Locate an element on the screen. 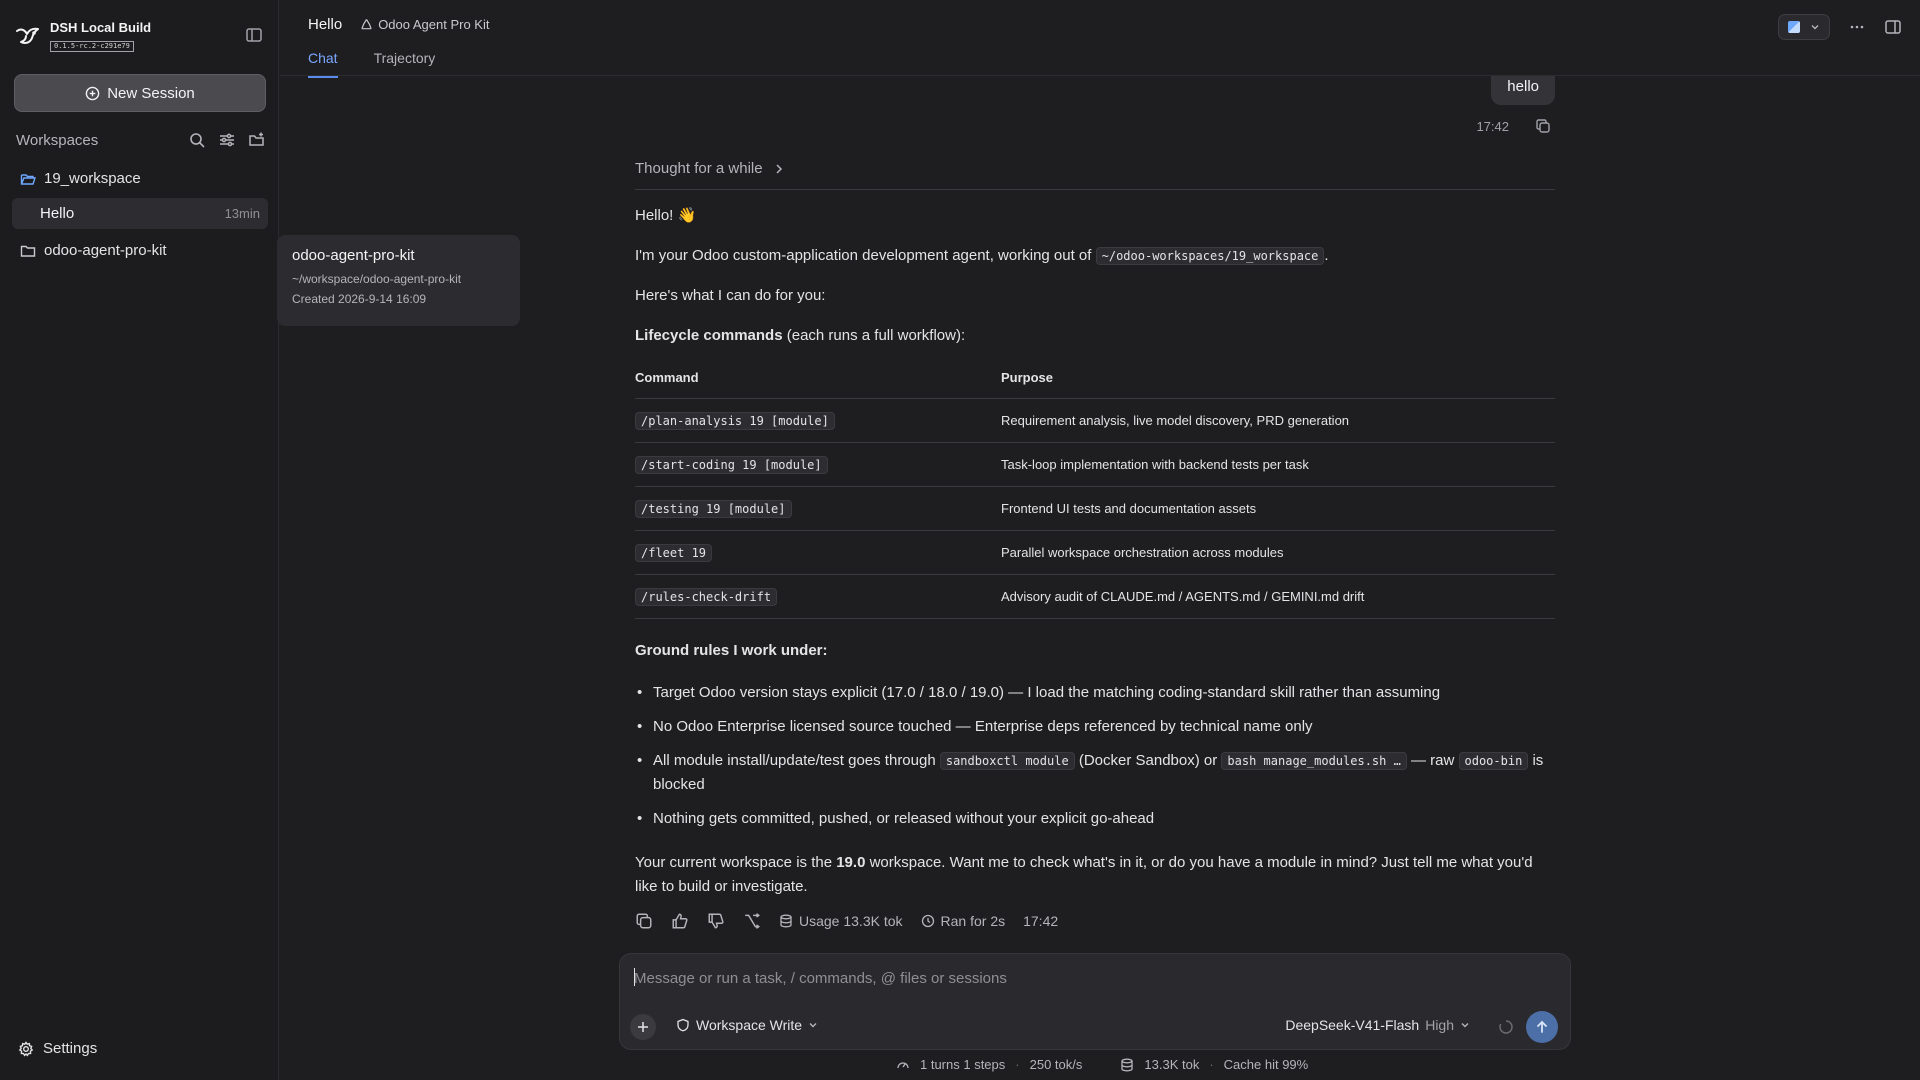  attach-button is located at coordinates (643, 1027).